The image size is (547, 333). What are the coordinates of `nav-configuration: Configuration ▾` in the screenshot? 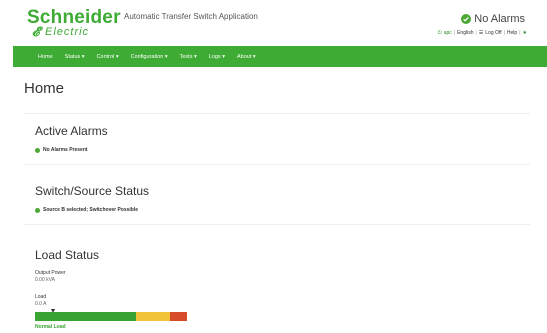 It's located at (149, 57).